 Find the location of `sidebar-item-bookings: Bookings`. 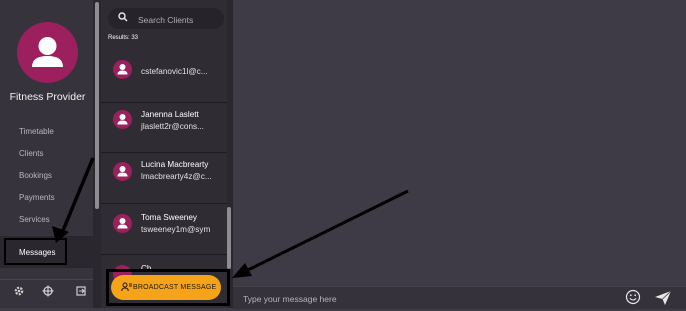

sidebar-item-bookings: Bookings is located at coordinates (35, 175).